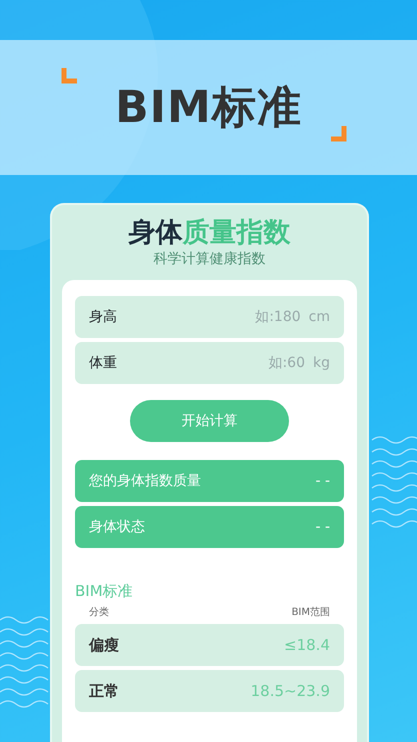  I want to click on field-label: 身高, so click(103, 317).